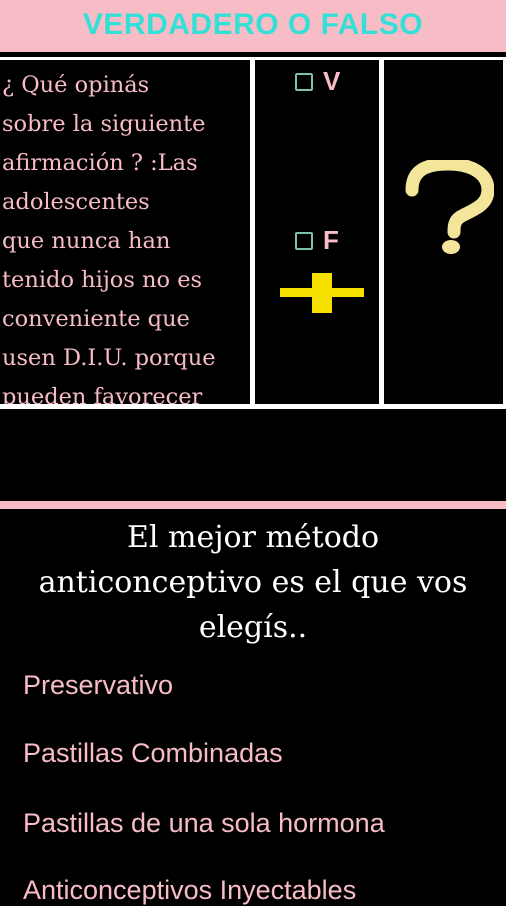 This screenshot has height=906, width=506. I want to click on option-false-label: F, so click(331, 240).